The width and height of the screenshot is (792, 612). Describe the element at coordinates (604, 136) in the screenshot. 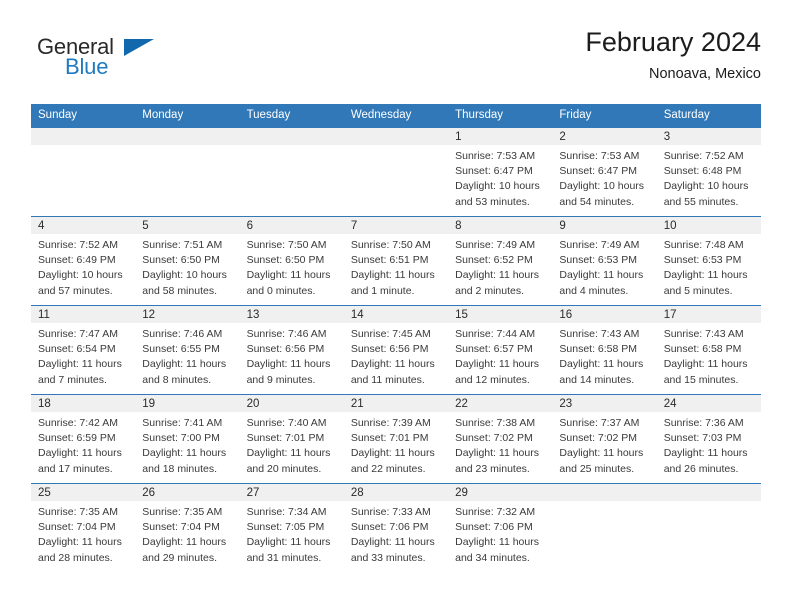

I see `day-number: 2` at that location.